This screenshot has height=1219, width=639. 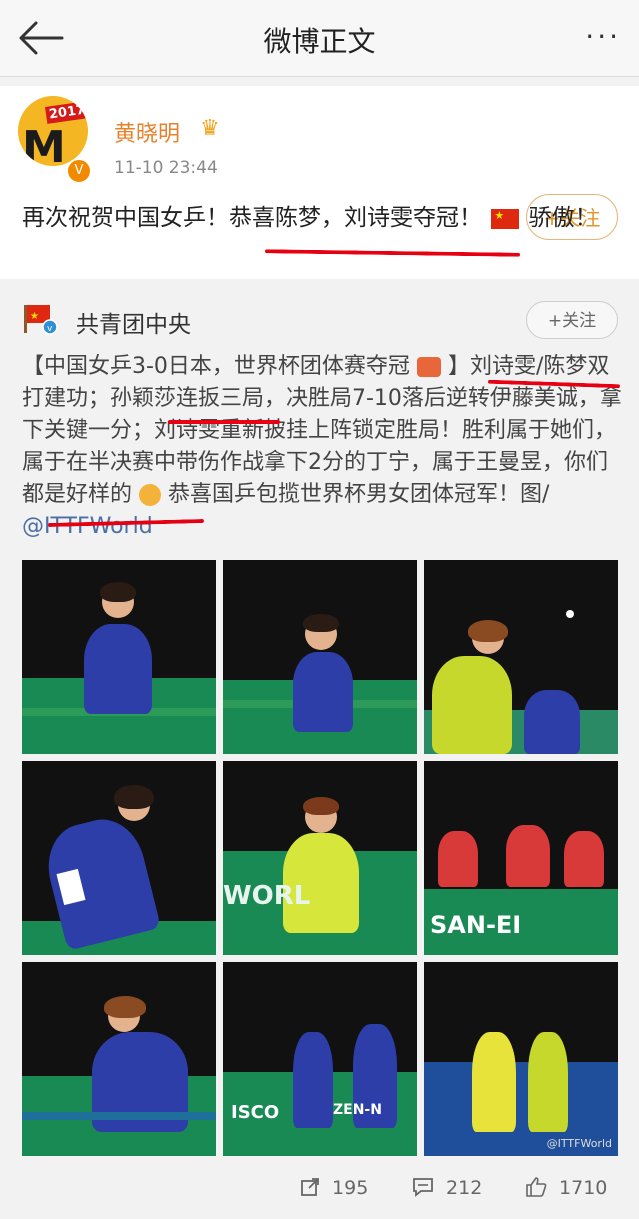 What do you see at coordinates (224, 422) in the screenshot?
I see `annotation-underline` at bounding box center [224, 422].